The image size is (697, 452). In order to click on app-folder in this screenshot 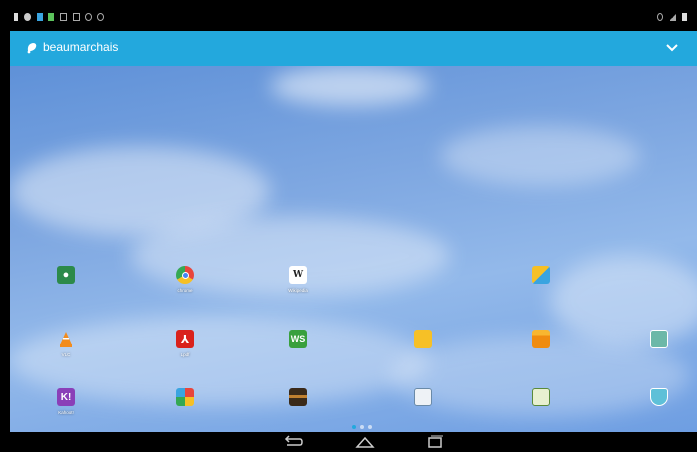, I will do `click(423, 341)`.